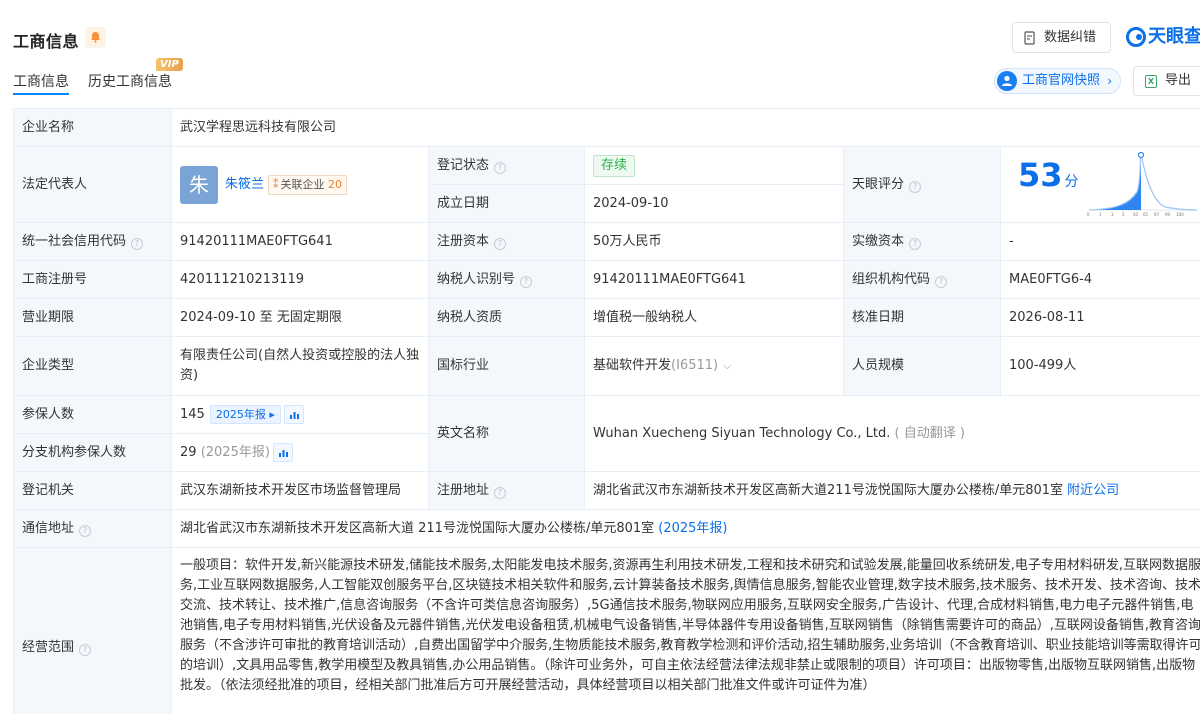 The width and height of the screenshot is (1200, 714). What do you see at coordinates (1136, 37) in the screenshot?
I see `logo-icon` at bounding box center [1136, 37].